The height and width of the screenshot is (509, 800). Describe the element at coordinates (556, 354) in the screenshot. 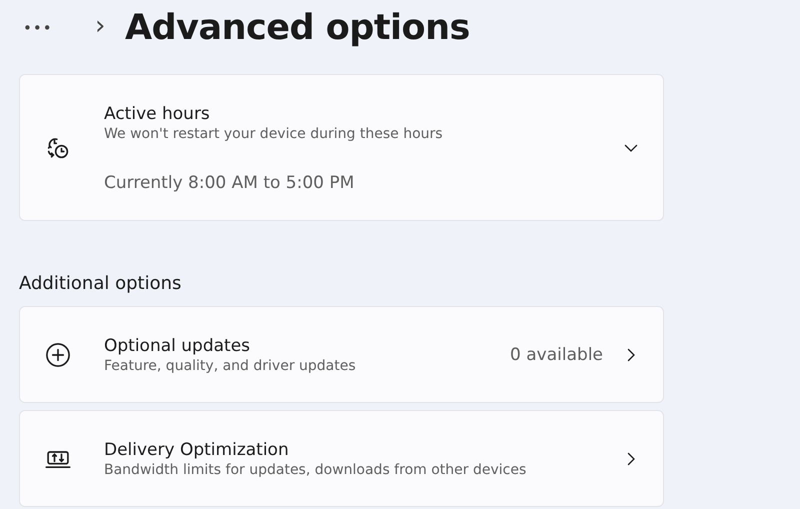

I see `status-text: 0 available` at that location.